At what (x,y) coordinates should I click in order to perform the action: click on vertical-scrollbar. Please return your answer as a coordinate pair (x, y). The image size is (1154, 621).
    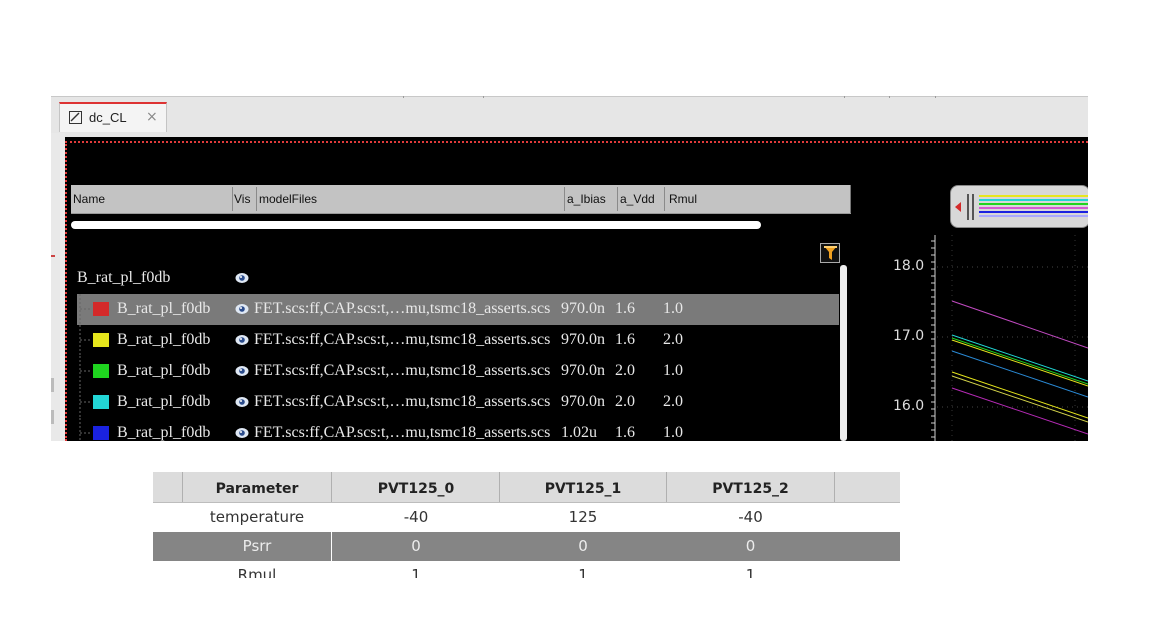
    Looking at the image, I should click on (843, 353).